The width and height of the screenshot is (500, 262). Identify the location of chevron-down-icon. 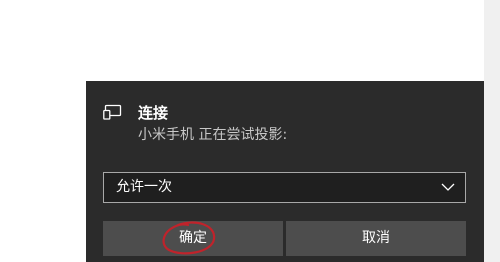
(448, 187).